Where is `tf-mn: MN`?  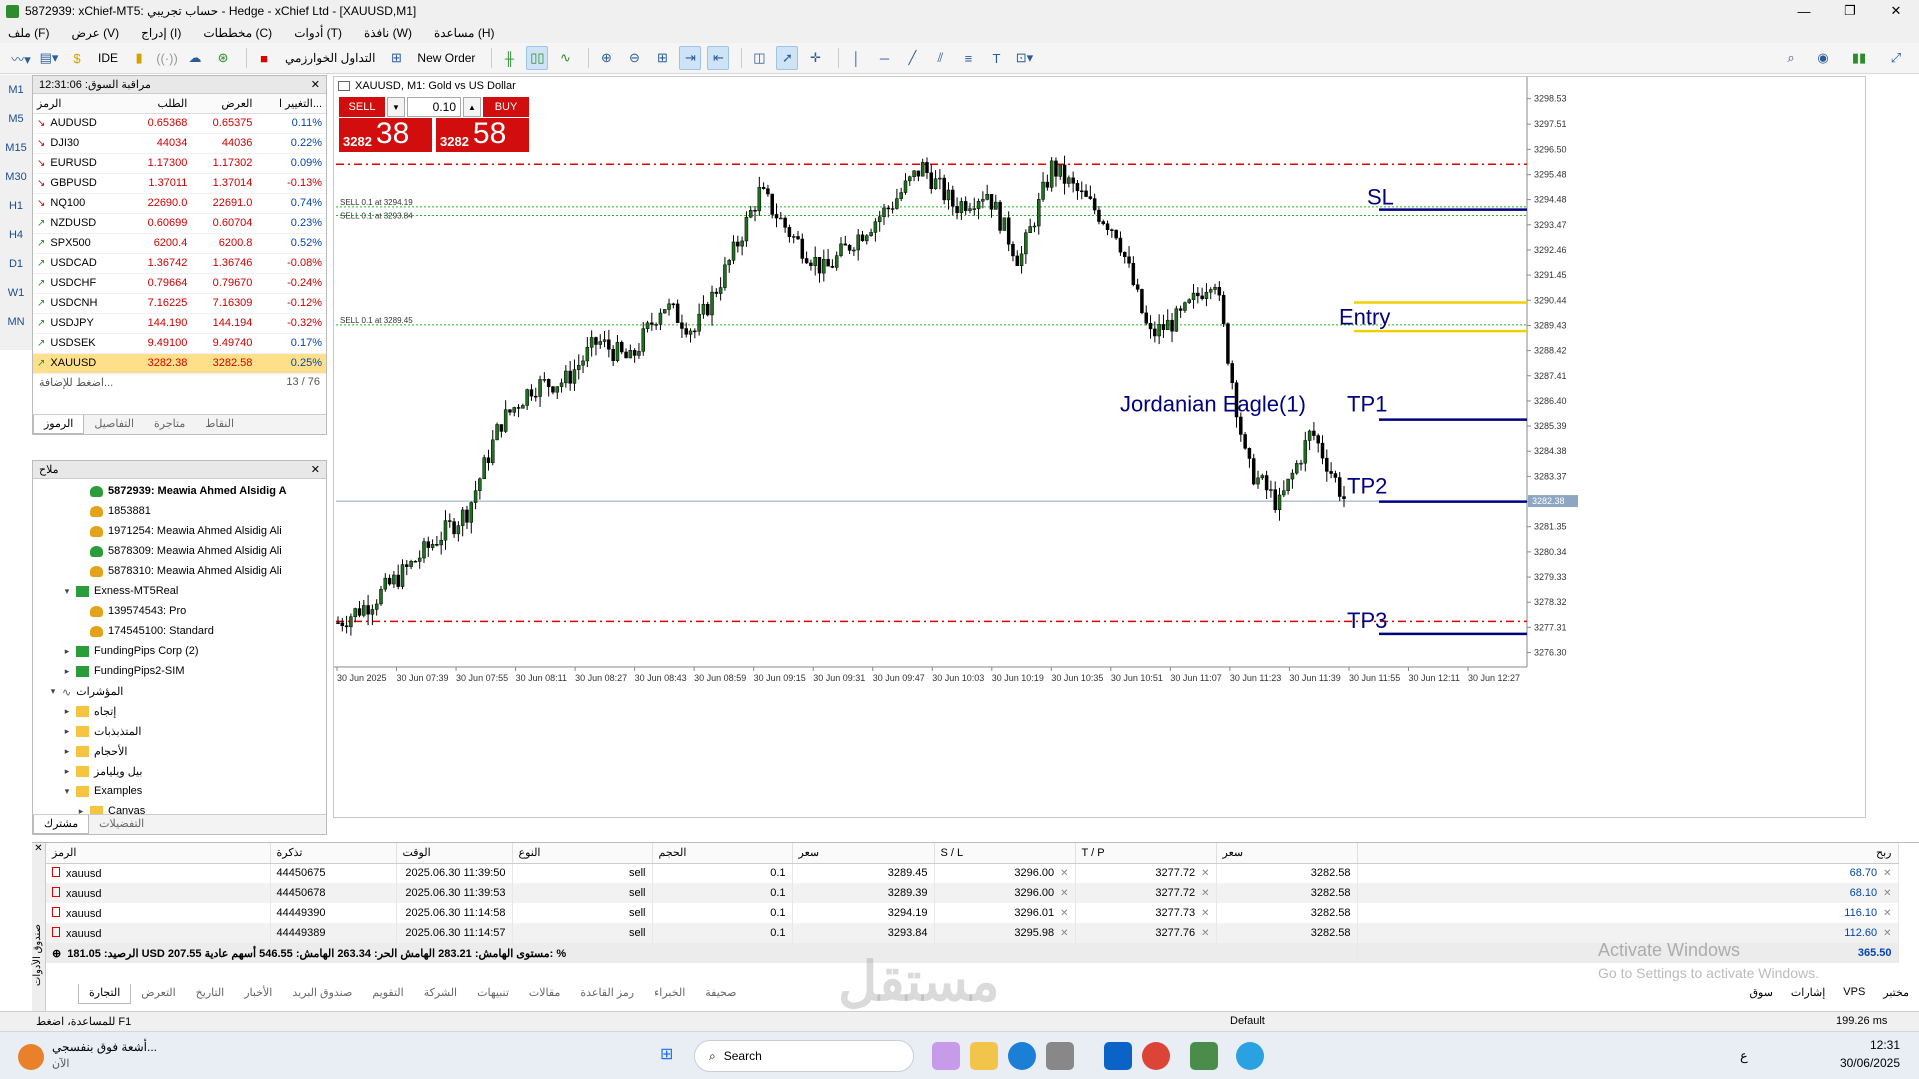 tf-mn: MN is located at coordinates (16, 321).